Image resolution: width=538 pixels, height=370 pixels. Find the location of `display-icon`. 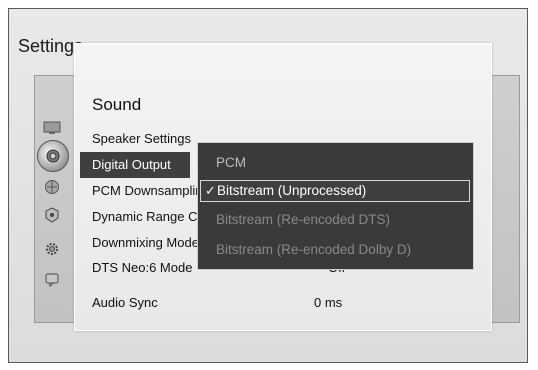

display-icon is located at coordinates (52, 128).